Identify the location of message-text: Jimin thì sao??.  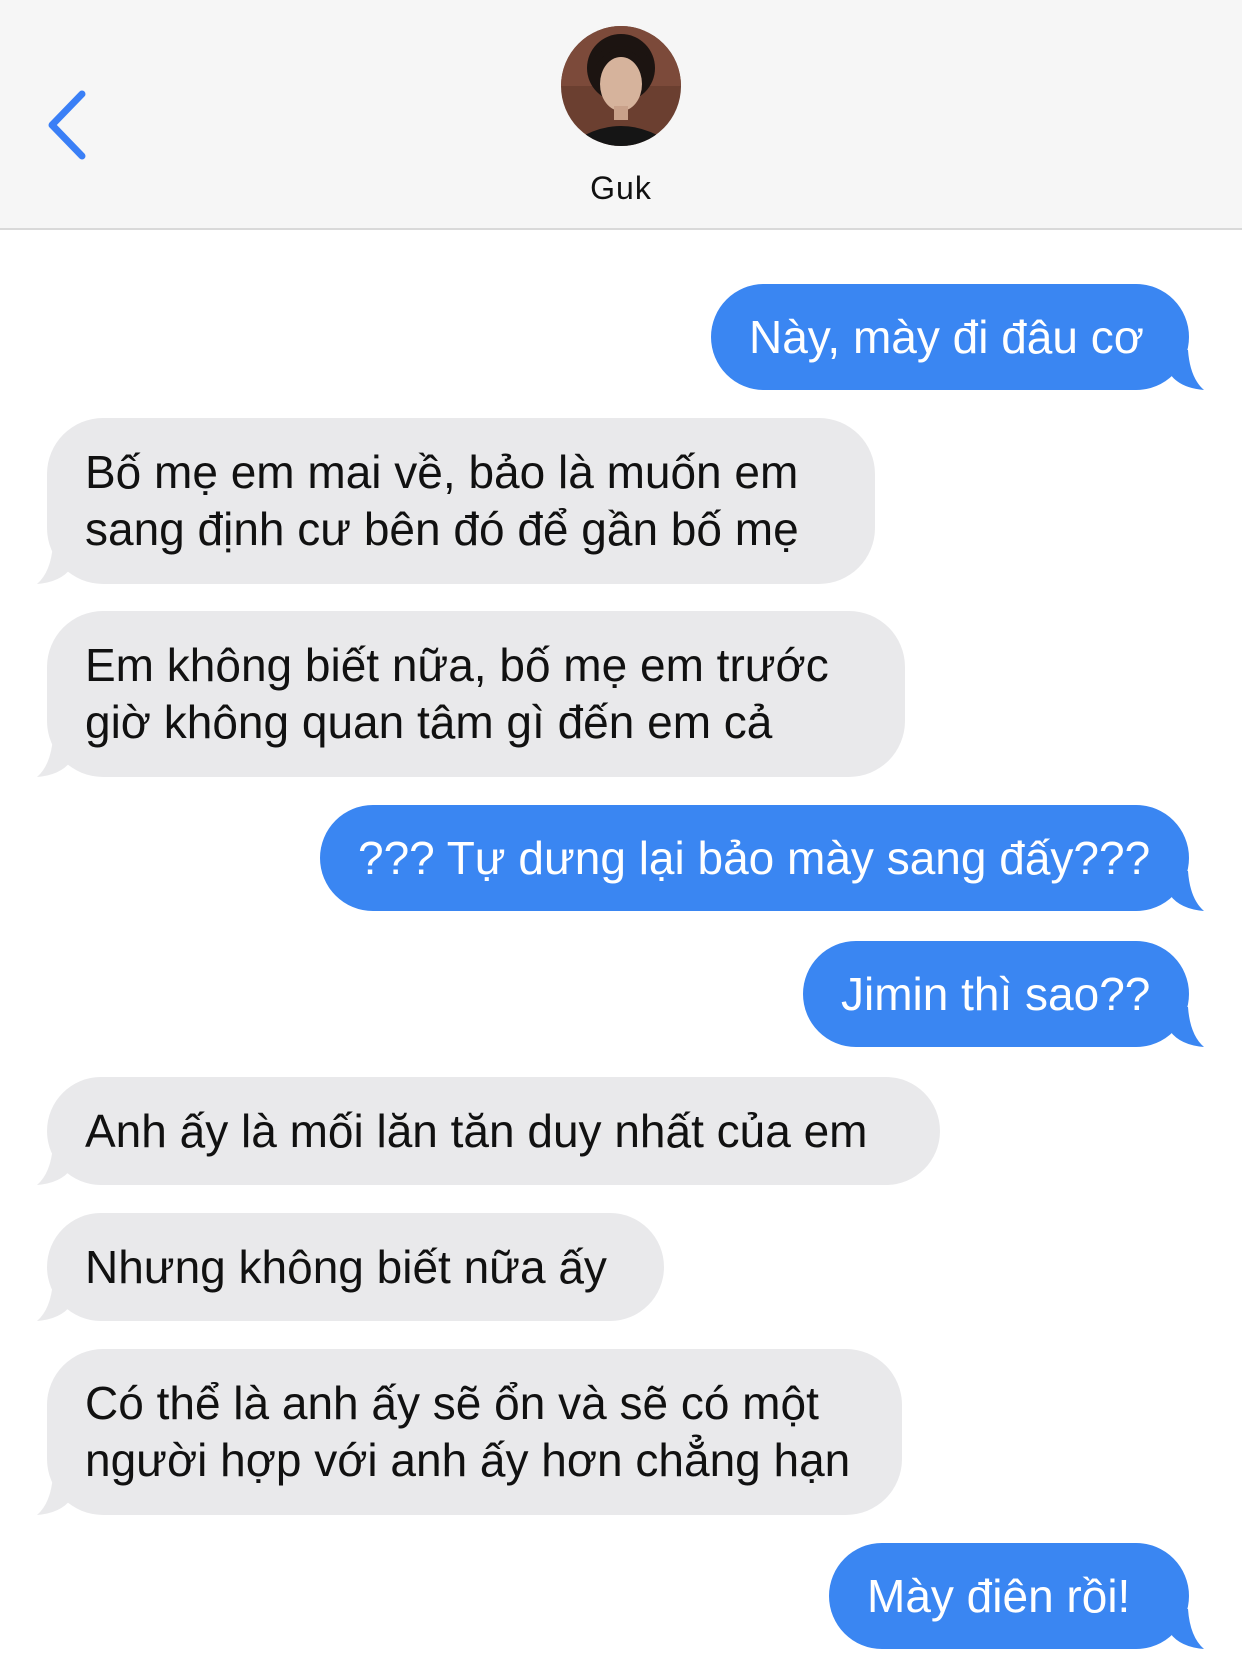
(996, 993).